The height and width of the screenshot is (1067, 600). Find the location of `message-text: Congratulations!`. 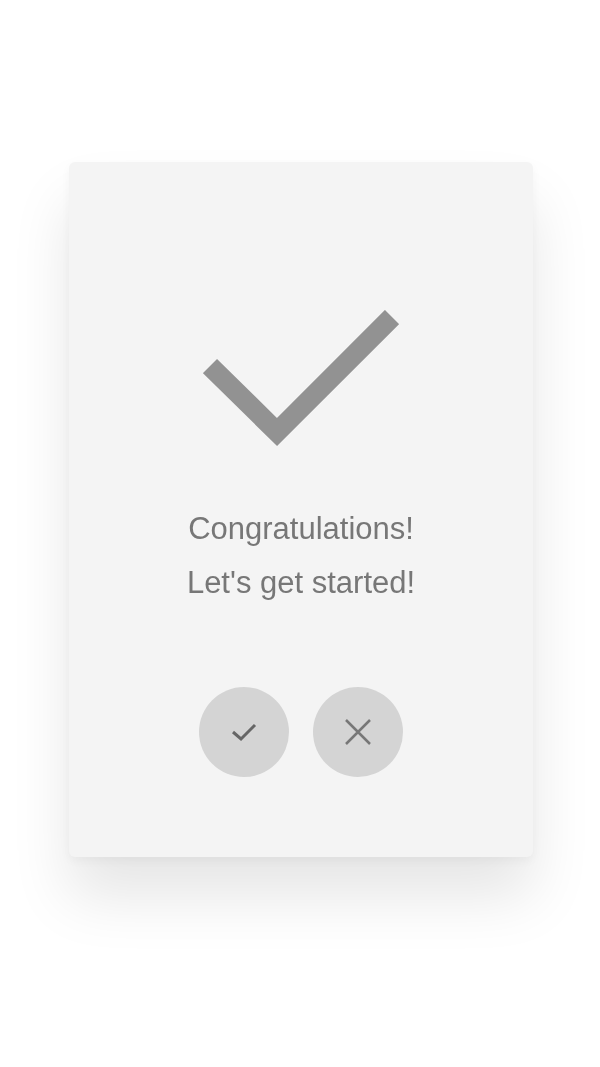

message-text: Congratulations! is located at coordinates (301, 529).